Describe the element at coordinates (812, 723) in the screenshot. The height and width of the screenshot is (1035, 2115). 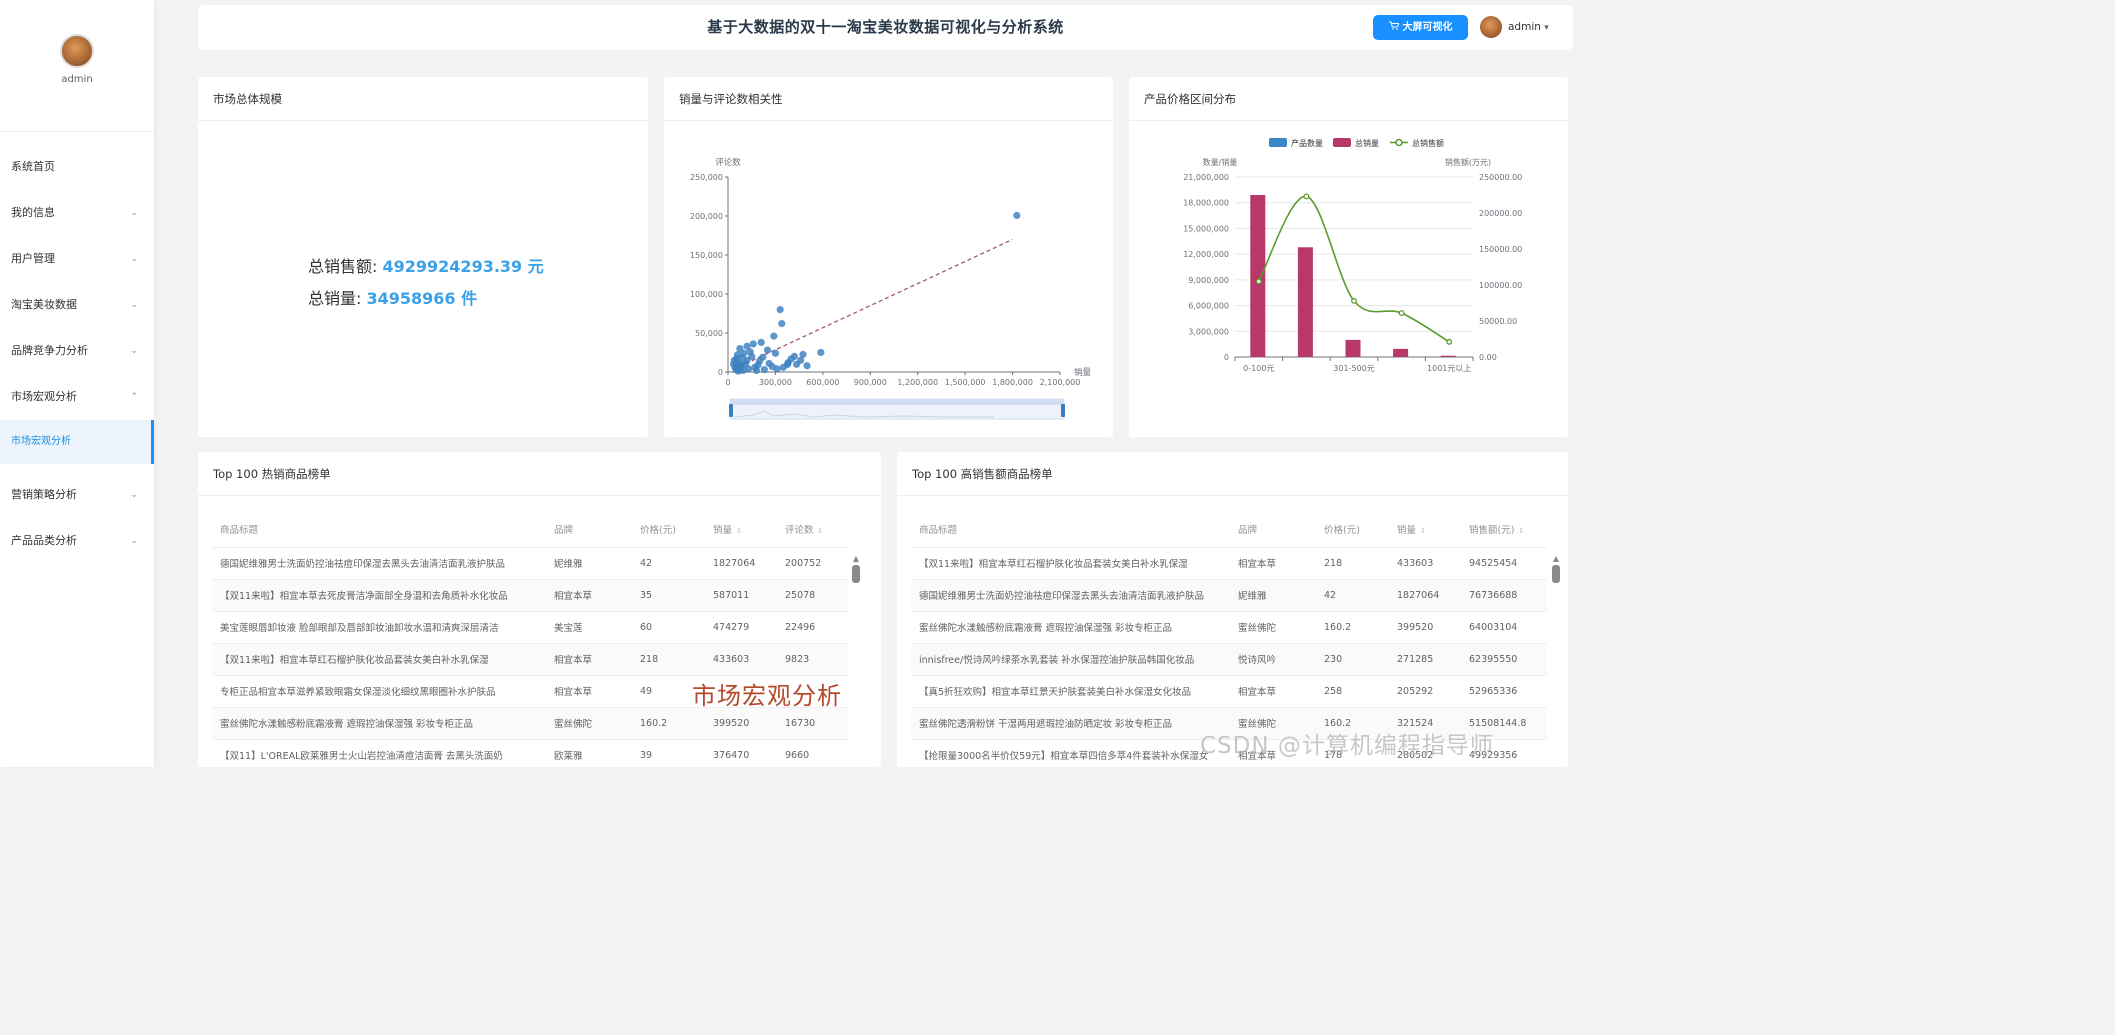
I see `table-cell: 16730` at that location.